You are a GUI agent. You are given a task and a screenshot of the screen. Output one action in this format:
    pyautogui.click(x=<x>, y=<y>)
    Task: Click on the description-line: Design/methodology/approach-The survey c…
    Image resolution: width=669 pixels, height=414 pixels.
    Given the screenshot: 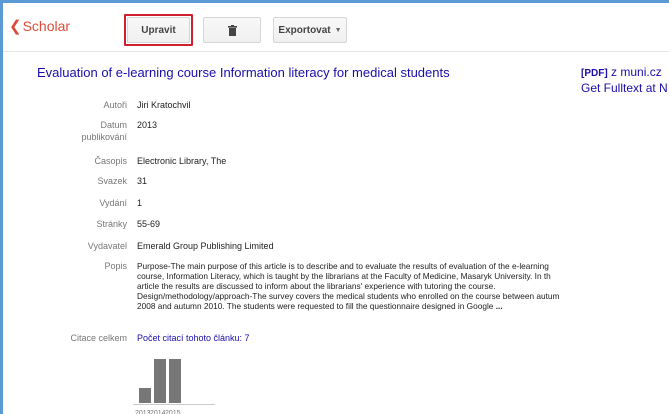 What is the action you would take?
    pyautogui.click(x=348, y=296)
    